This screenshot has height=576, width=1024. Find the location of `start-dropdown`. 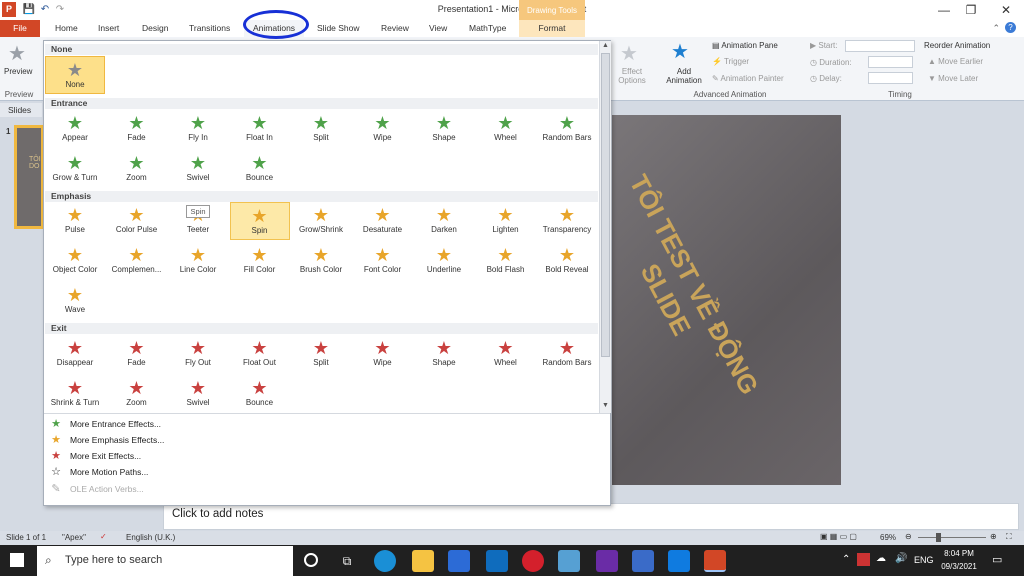

start-dropdown is located at coordinates (880, 46).